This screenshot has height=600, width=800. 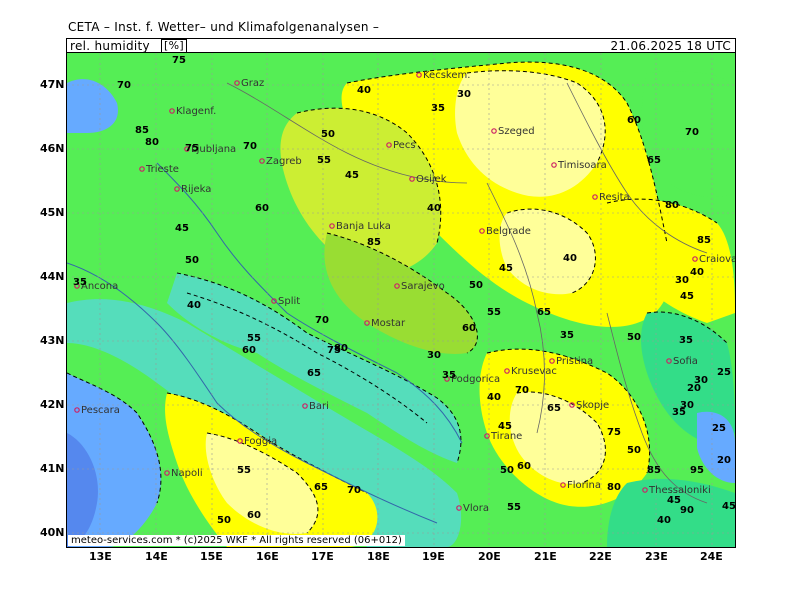 What do you see at coordinates (156, 556) in the screenshot?
I see `lon-label-14e: 14E` at bounding box center [156, 556].